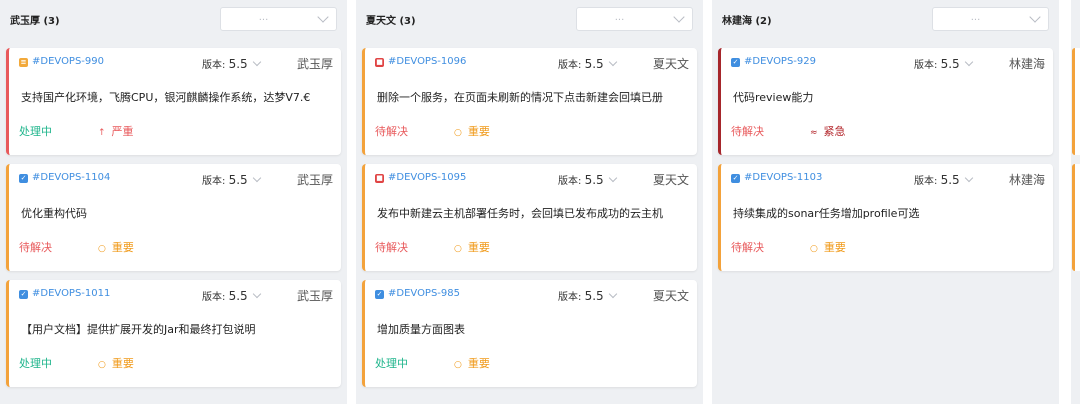 This screenshot has height=404, width=1080. What do you see at coordinates (537, 97) in the screenshot?
I see `issue-title: 删除一个服务，在页面未刷新的情况下点击新建会回填已册` at bounding box center [537, 97].